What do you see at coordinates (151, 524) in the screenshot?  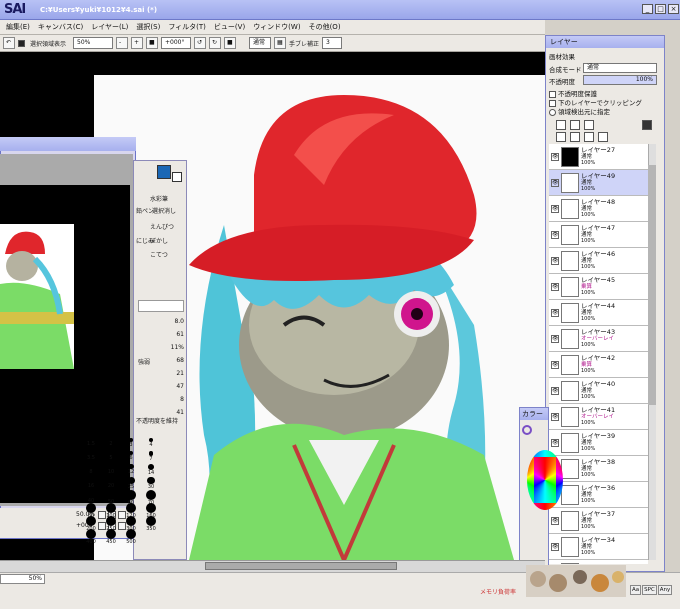 I see `brush-size-cell: 350` at bounding box center [151, 524].